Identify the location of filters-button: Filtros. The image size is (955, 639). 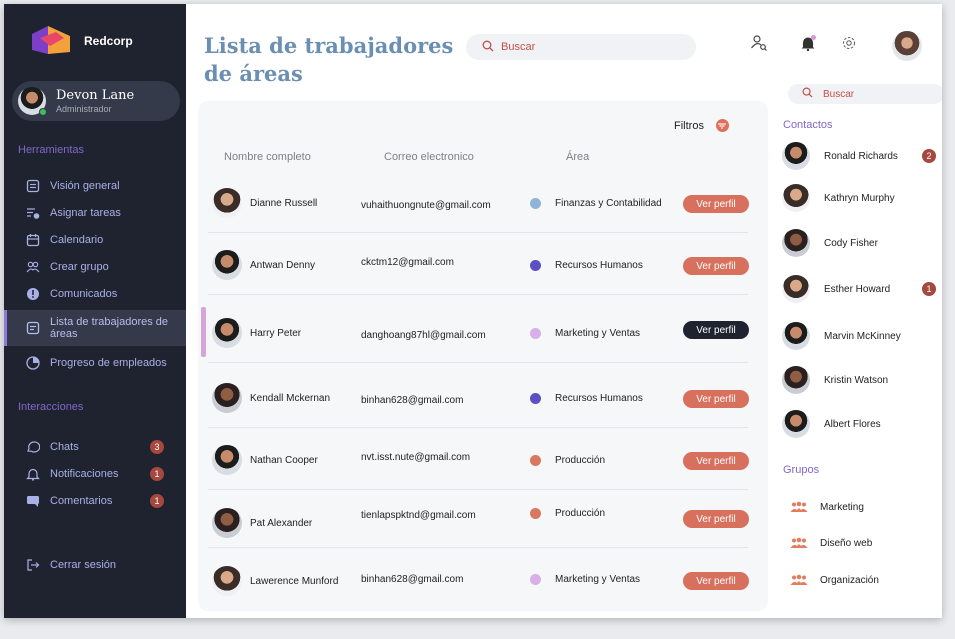
(701, 125).